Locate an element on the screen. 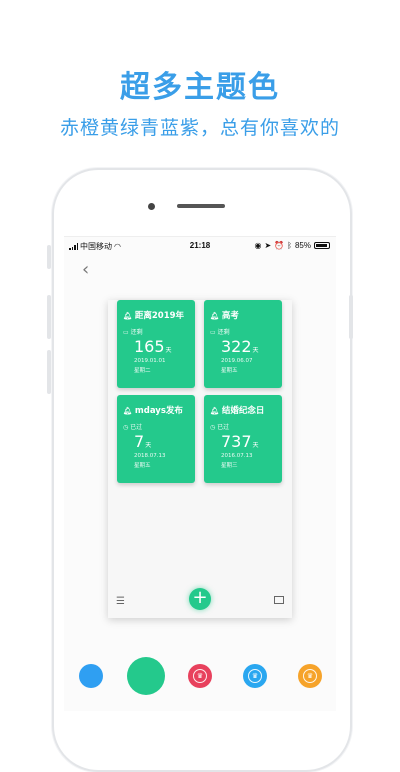 The width and height of the screenshot is (400, 772). status-bar: 中国移动 ◠ 21:18 ◉ ➤ ⏰ ᛒ 85% is located at coordinates (200, 246).